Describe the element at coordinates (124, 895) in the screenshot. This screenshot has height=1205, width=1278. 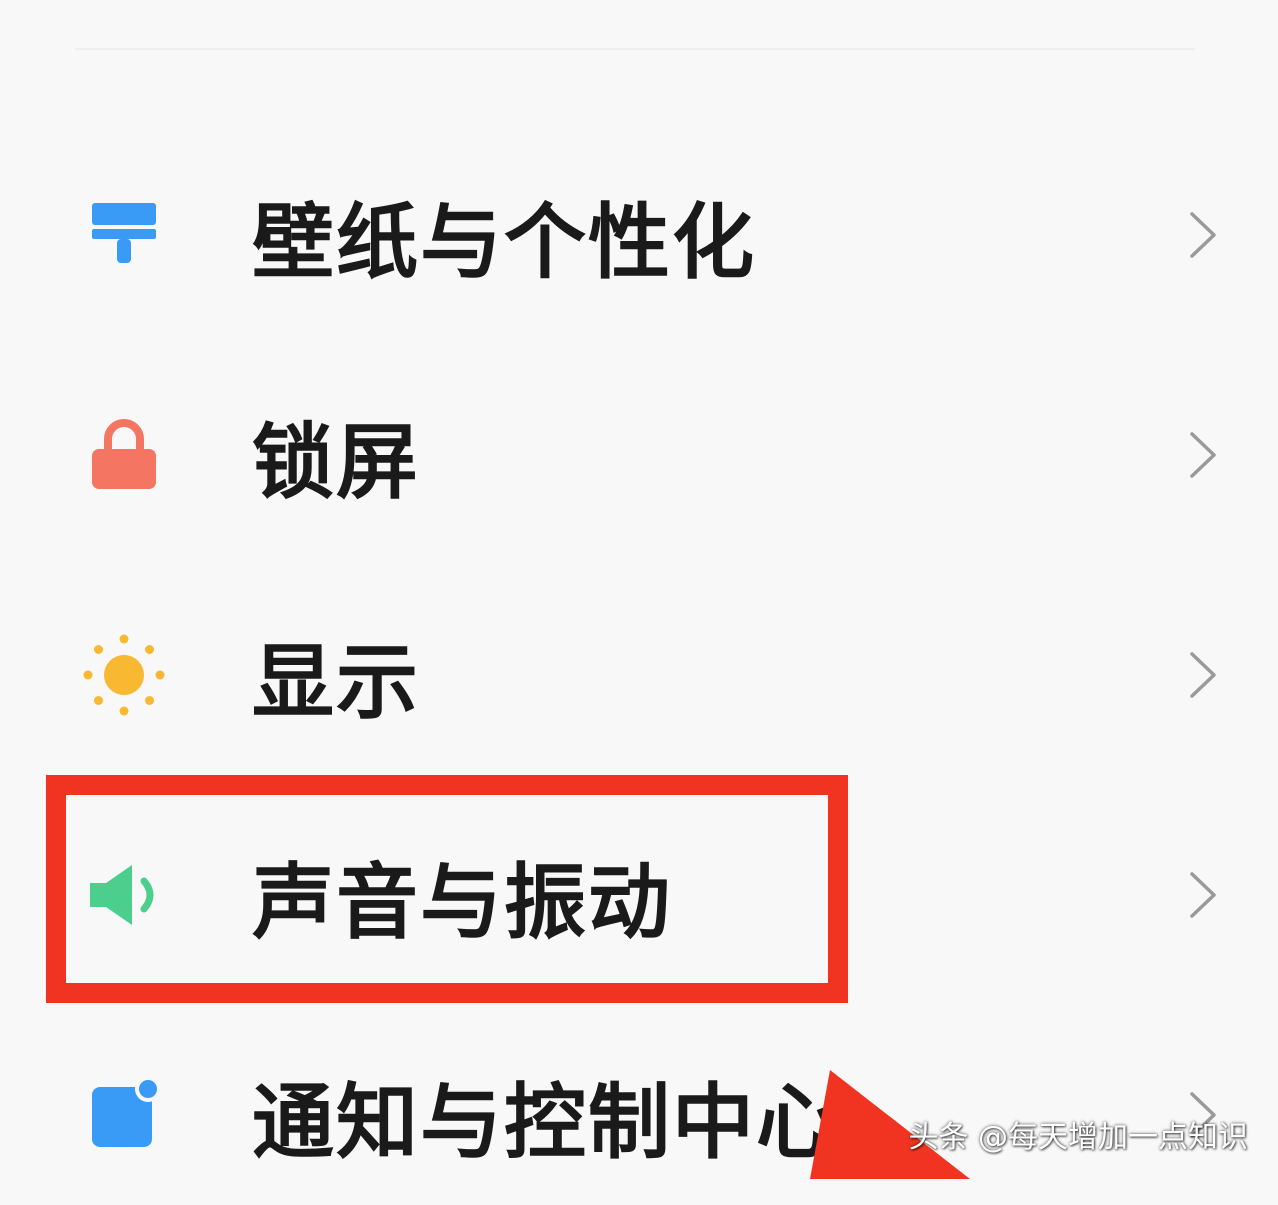
I see `speaker-icon` at that location.